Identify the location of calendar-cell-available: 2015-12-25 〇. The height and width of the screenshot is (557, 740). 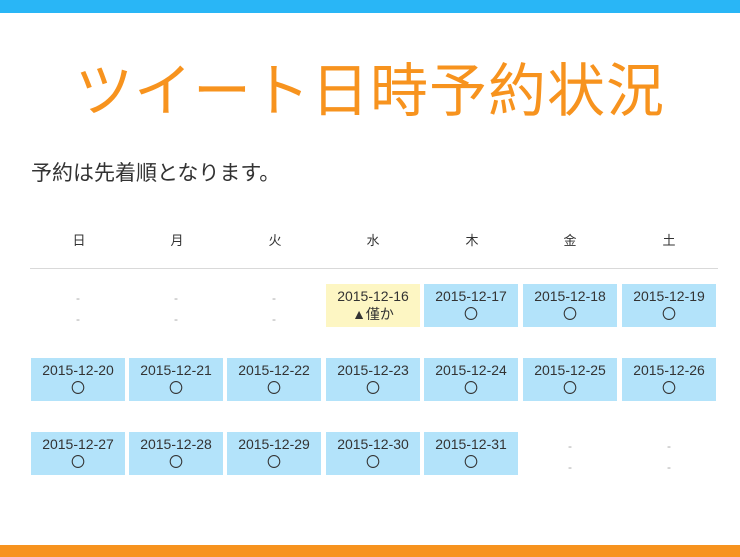
(570, 379).